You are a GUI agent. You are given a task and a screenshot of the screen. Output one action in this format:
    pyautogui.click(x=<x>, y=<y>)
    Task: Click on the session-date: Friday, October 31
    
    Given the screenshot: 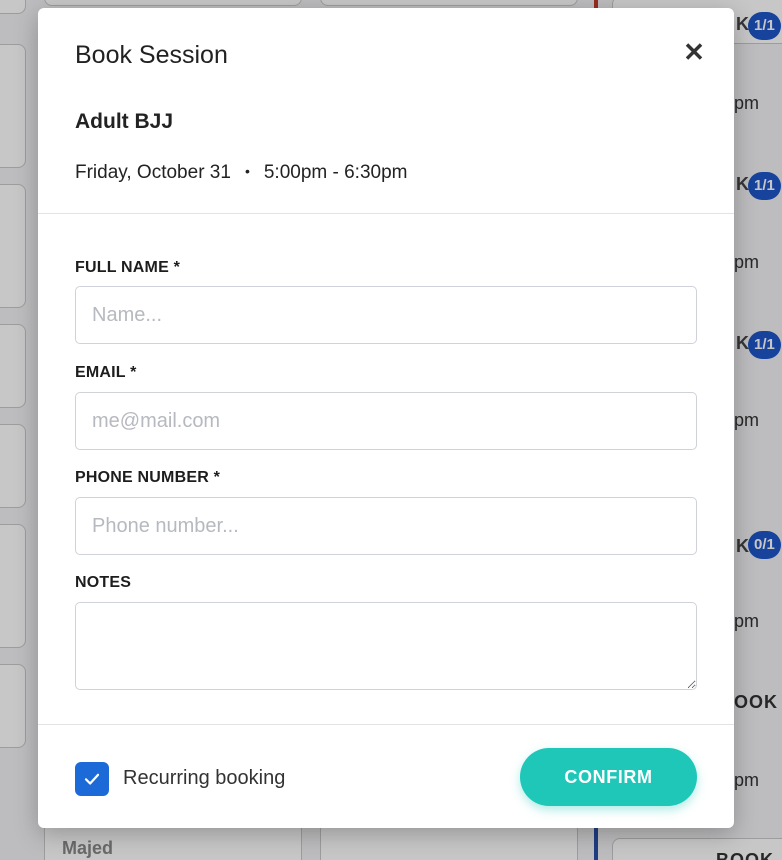 What is the action you would take?
    pyautogui.click(x=153, y=172)
    